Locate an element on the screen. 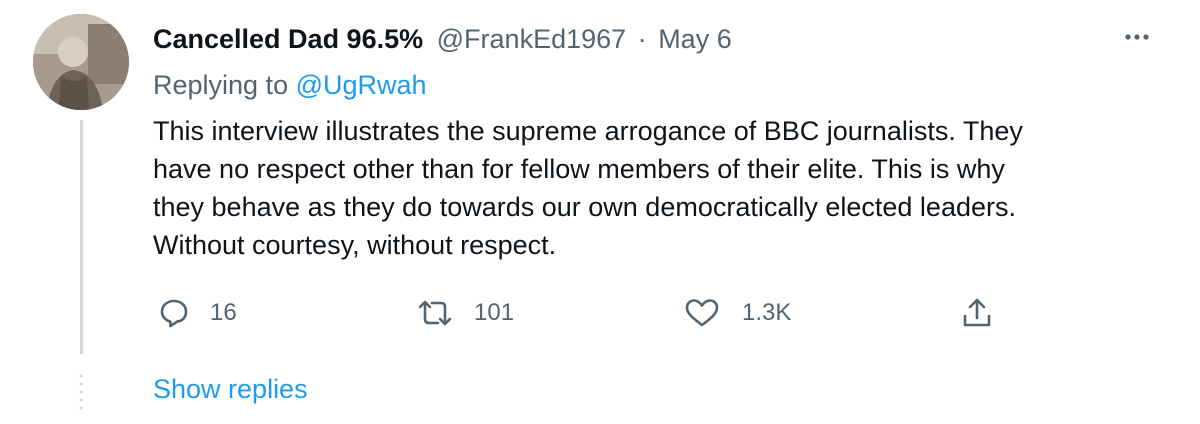 The height and width of the screenshot is (424, 1200). timestamp: May 6 is located at coordinates (695, 39).